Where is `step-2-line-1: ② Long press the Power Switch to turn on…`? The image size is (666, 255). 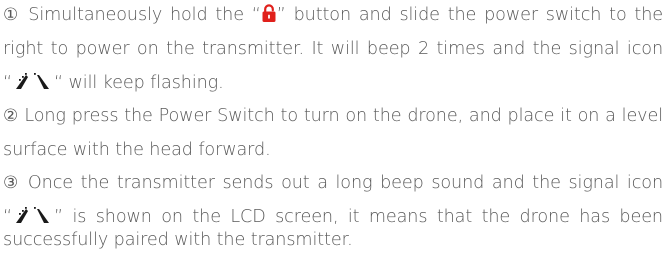
step-2-line-1: ② Long press the Power Switch to turn on… is located at coordinates (333, 116).